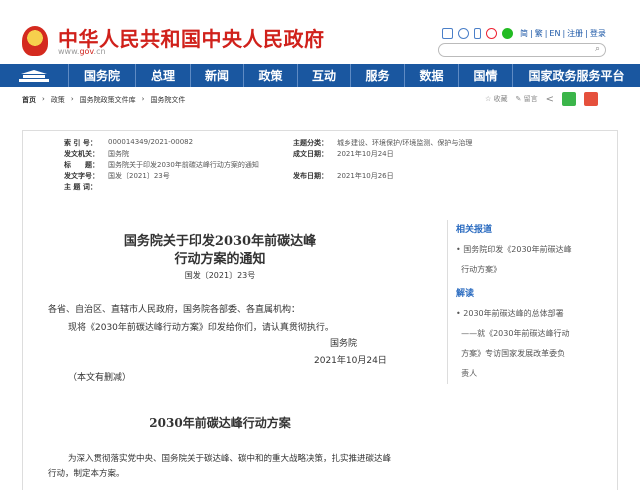  What do you see at coordinates (220, 250) in the screenshot?
I see `document-title: 国务院关于印发2030年前碳达峰 行动方案的通知` at bounding box center [220, 250].